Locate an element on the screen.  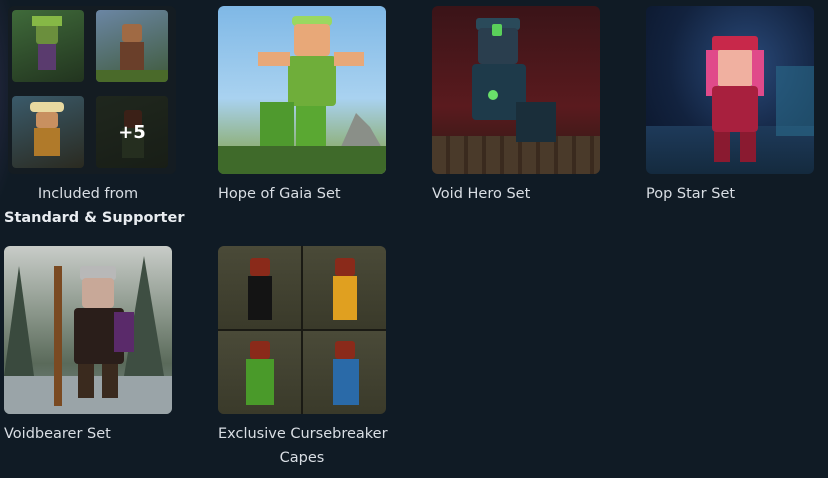
set-label-voidbearer: Voidbearer Set is located at coordinates (57, 434).